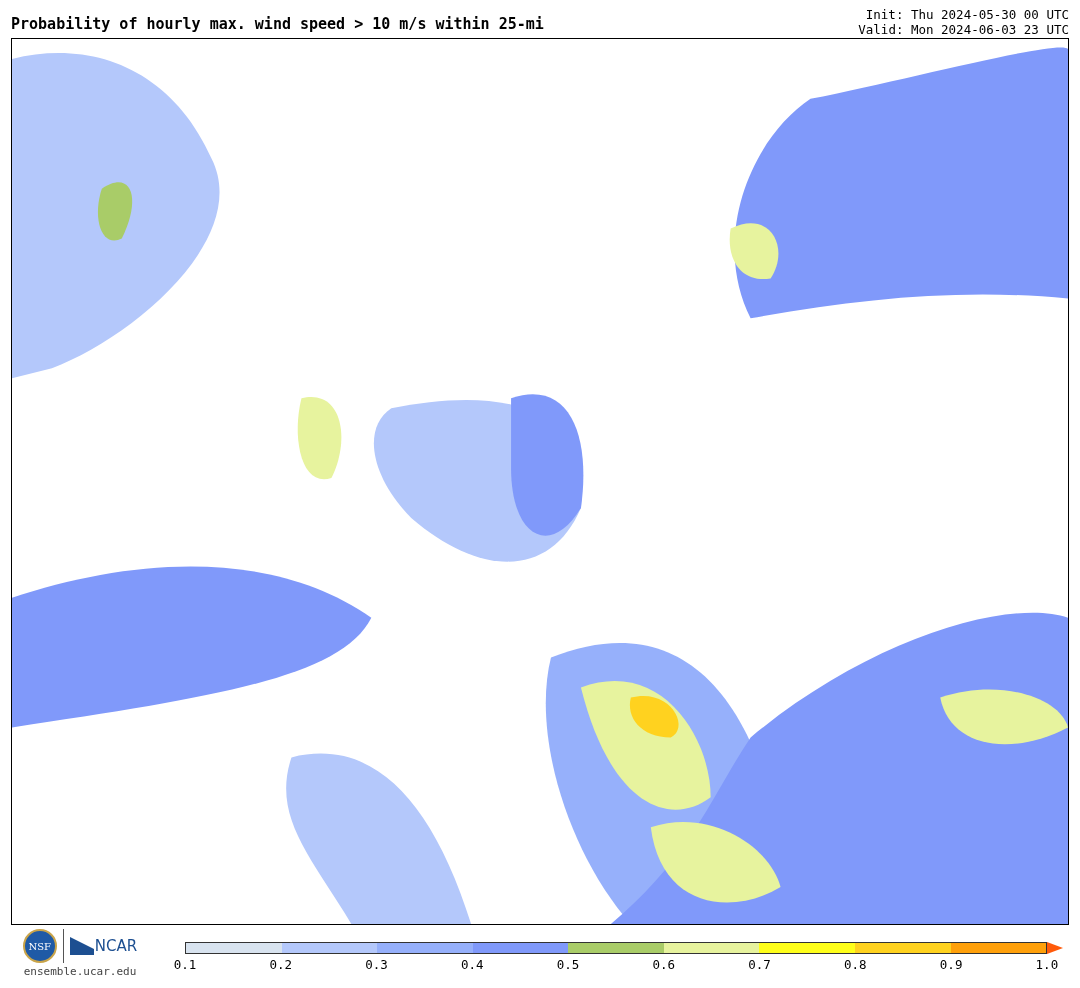 The height and width of the screenshot is (988, 1080). I want to click on nsf-logo: NSF, so click(39, 946).